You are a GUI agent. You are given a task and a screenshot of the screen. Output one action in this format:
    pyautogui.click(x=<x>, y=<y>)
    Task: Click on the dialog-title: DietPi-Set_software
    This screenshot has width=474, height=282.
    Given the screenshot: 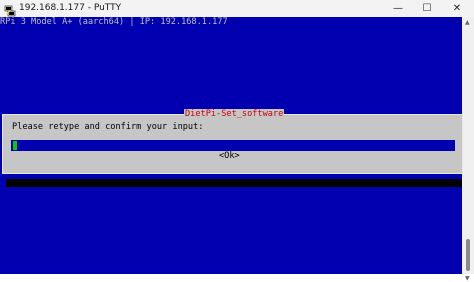 What is the action you would take?
    pyautogui.click(x=234, y=114)
    